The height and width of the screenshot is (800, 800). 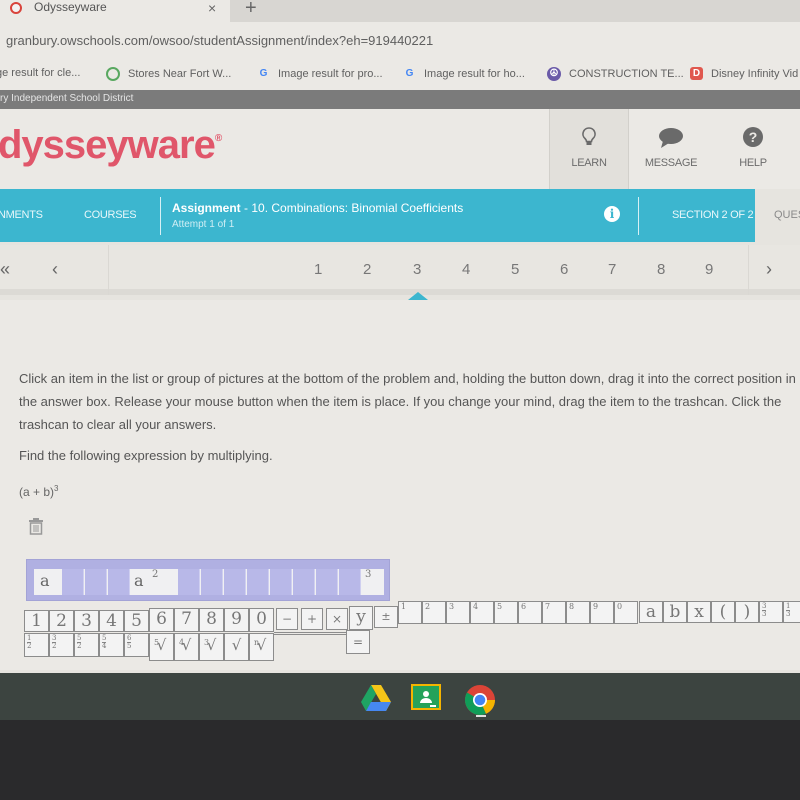 What do you see at coordinates (61, 621) in the screenshot?
I see `tile-digit: 2` at bounding box center [61, 621].